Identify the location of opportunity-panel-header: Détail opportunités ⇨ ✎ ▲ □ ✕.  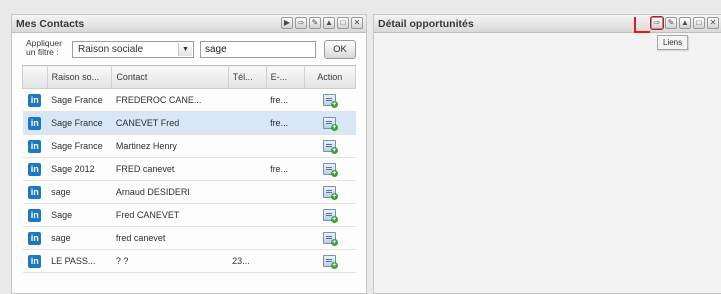
(547, 24).